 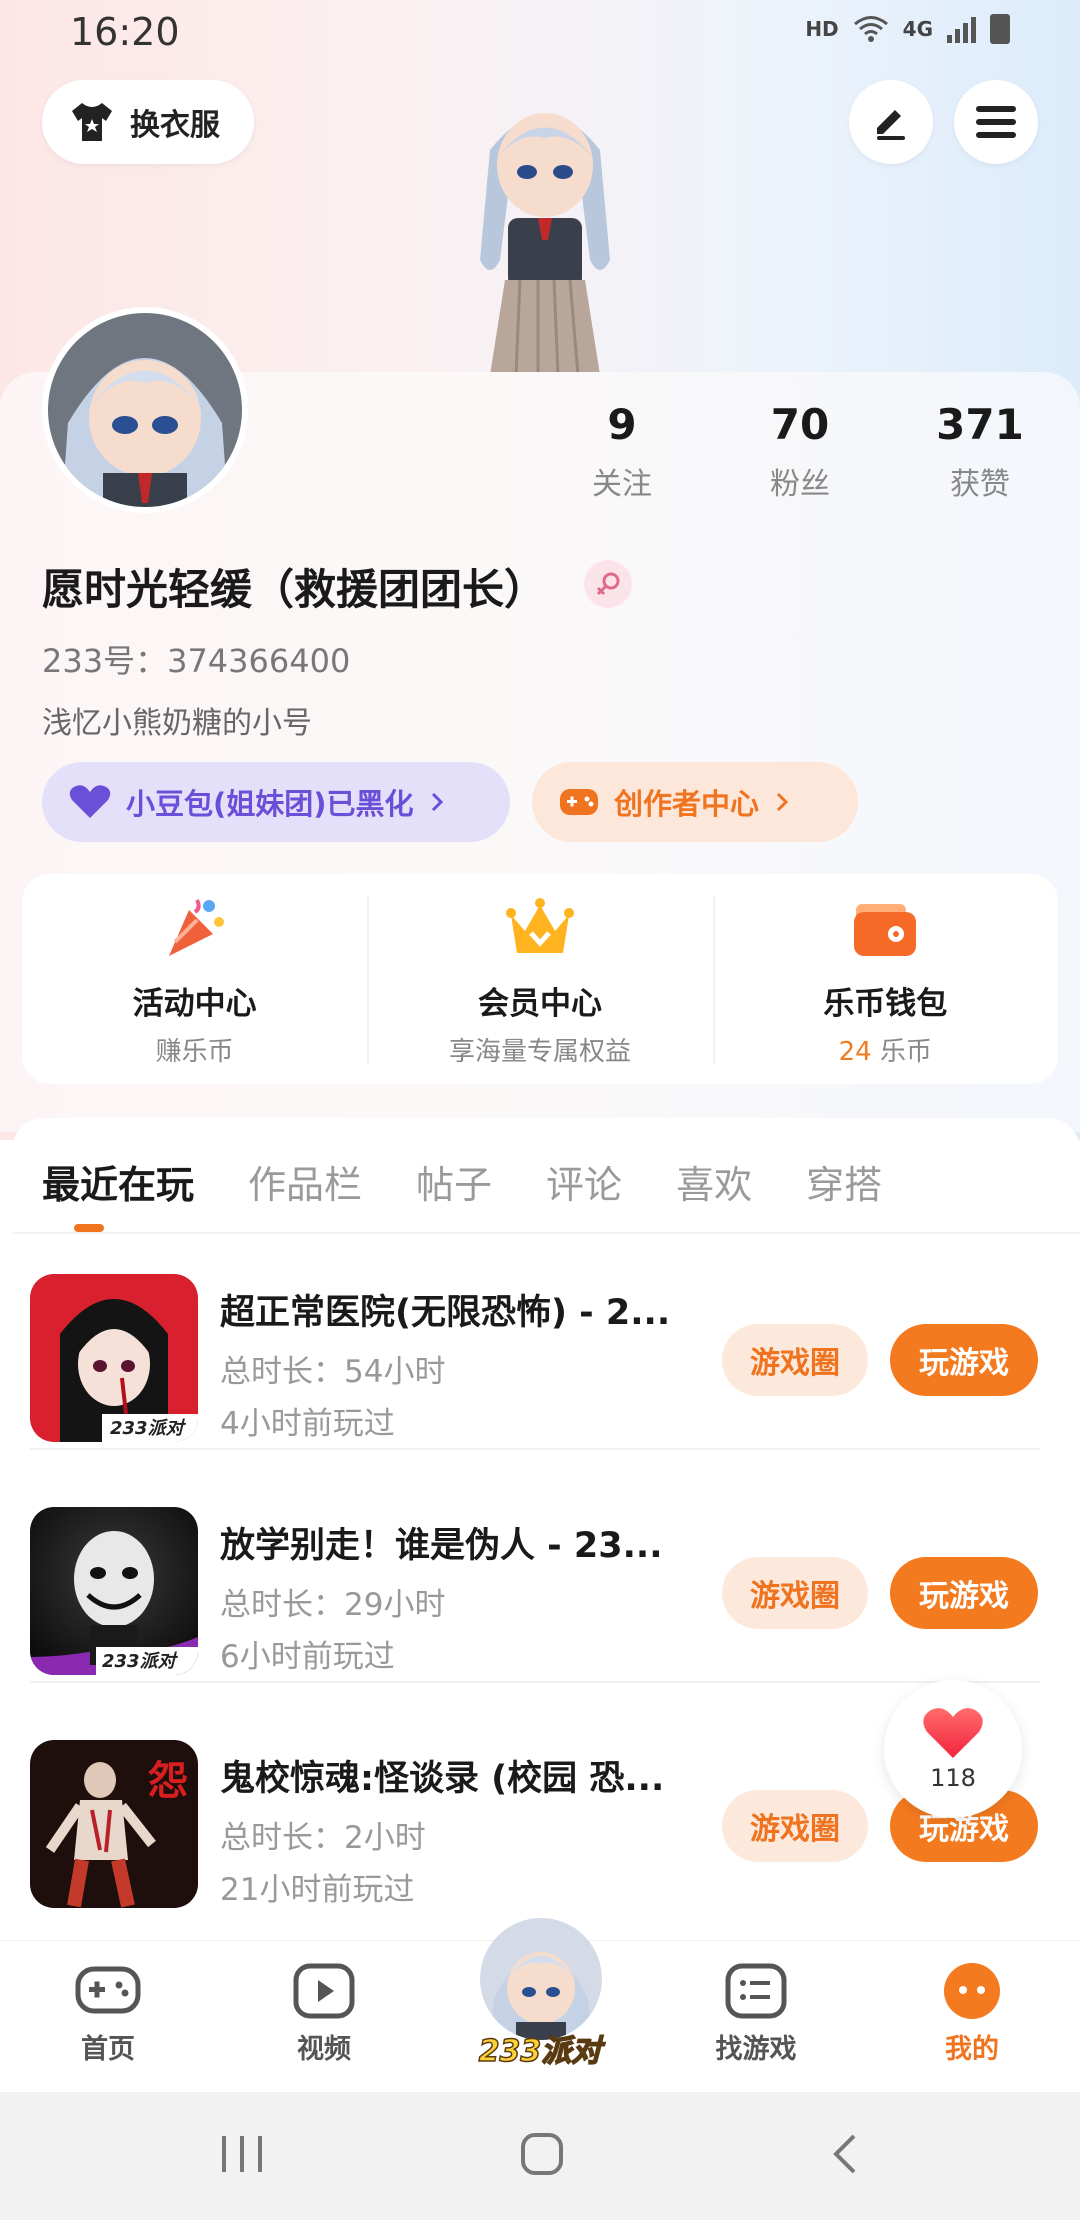 I want to click on creator-center-button: 创作者中心, so click(x=695, y=802).